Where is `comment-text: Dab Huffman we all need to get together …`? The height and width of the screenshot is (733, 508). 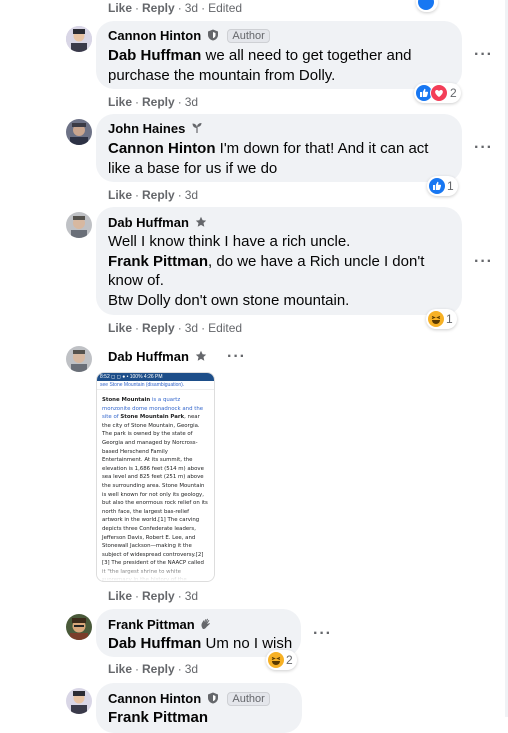 comment-text: Dab Huffman we all need to get together … is located at coordinates (260, 65).